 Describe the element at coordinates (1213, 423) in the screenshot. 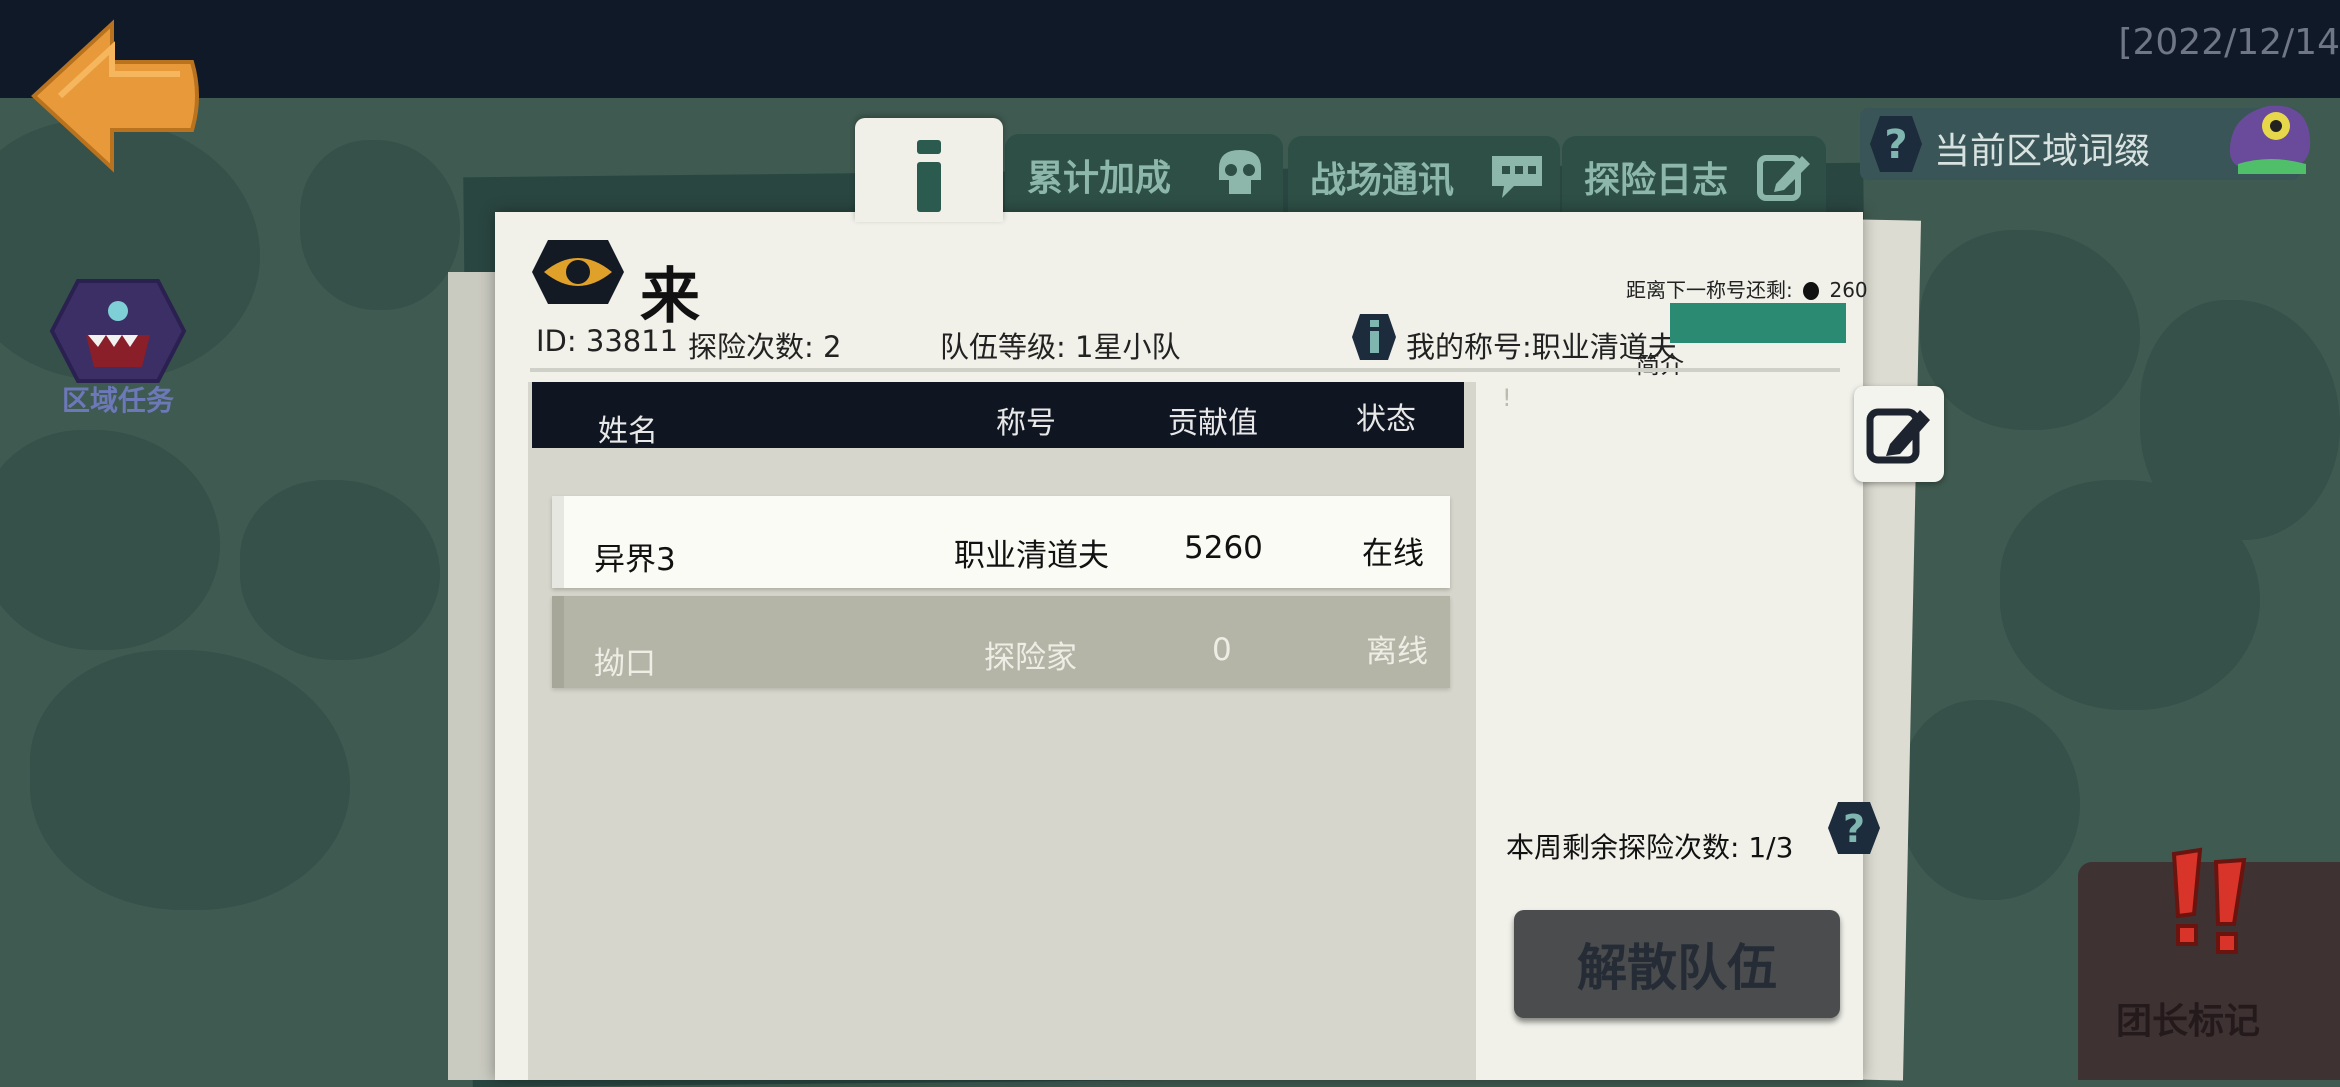

I see `header-contribution: 贡献值` at that location.